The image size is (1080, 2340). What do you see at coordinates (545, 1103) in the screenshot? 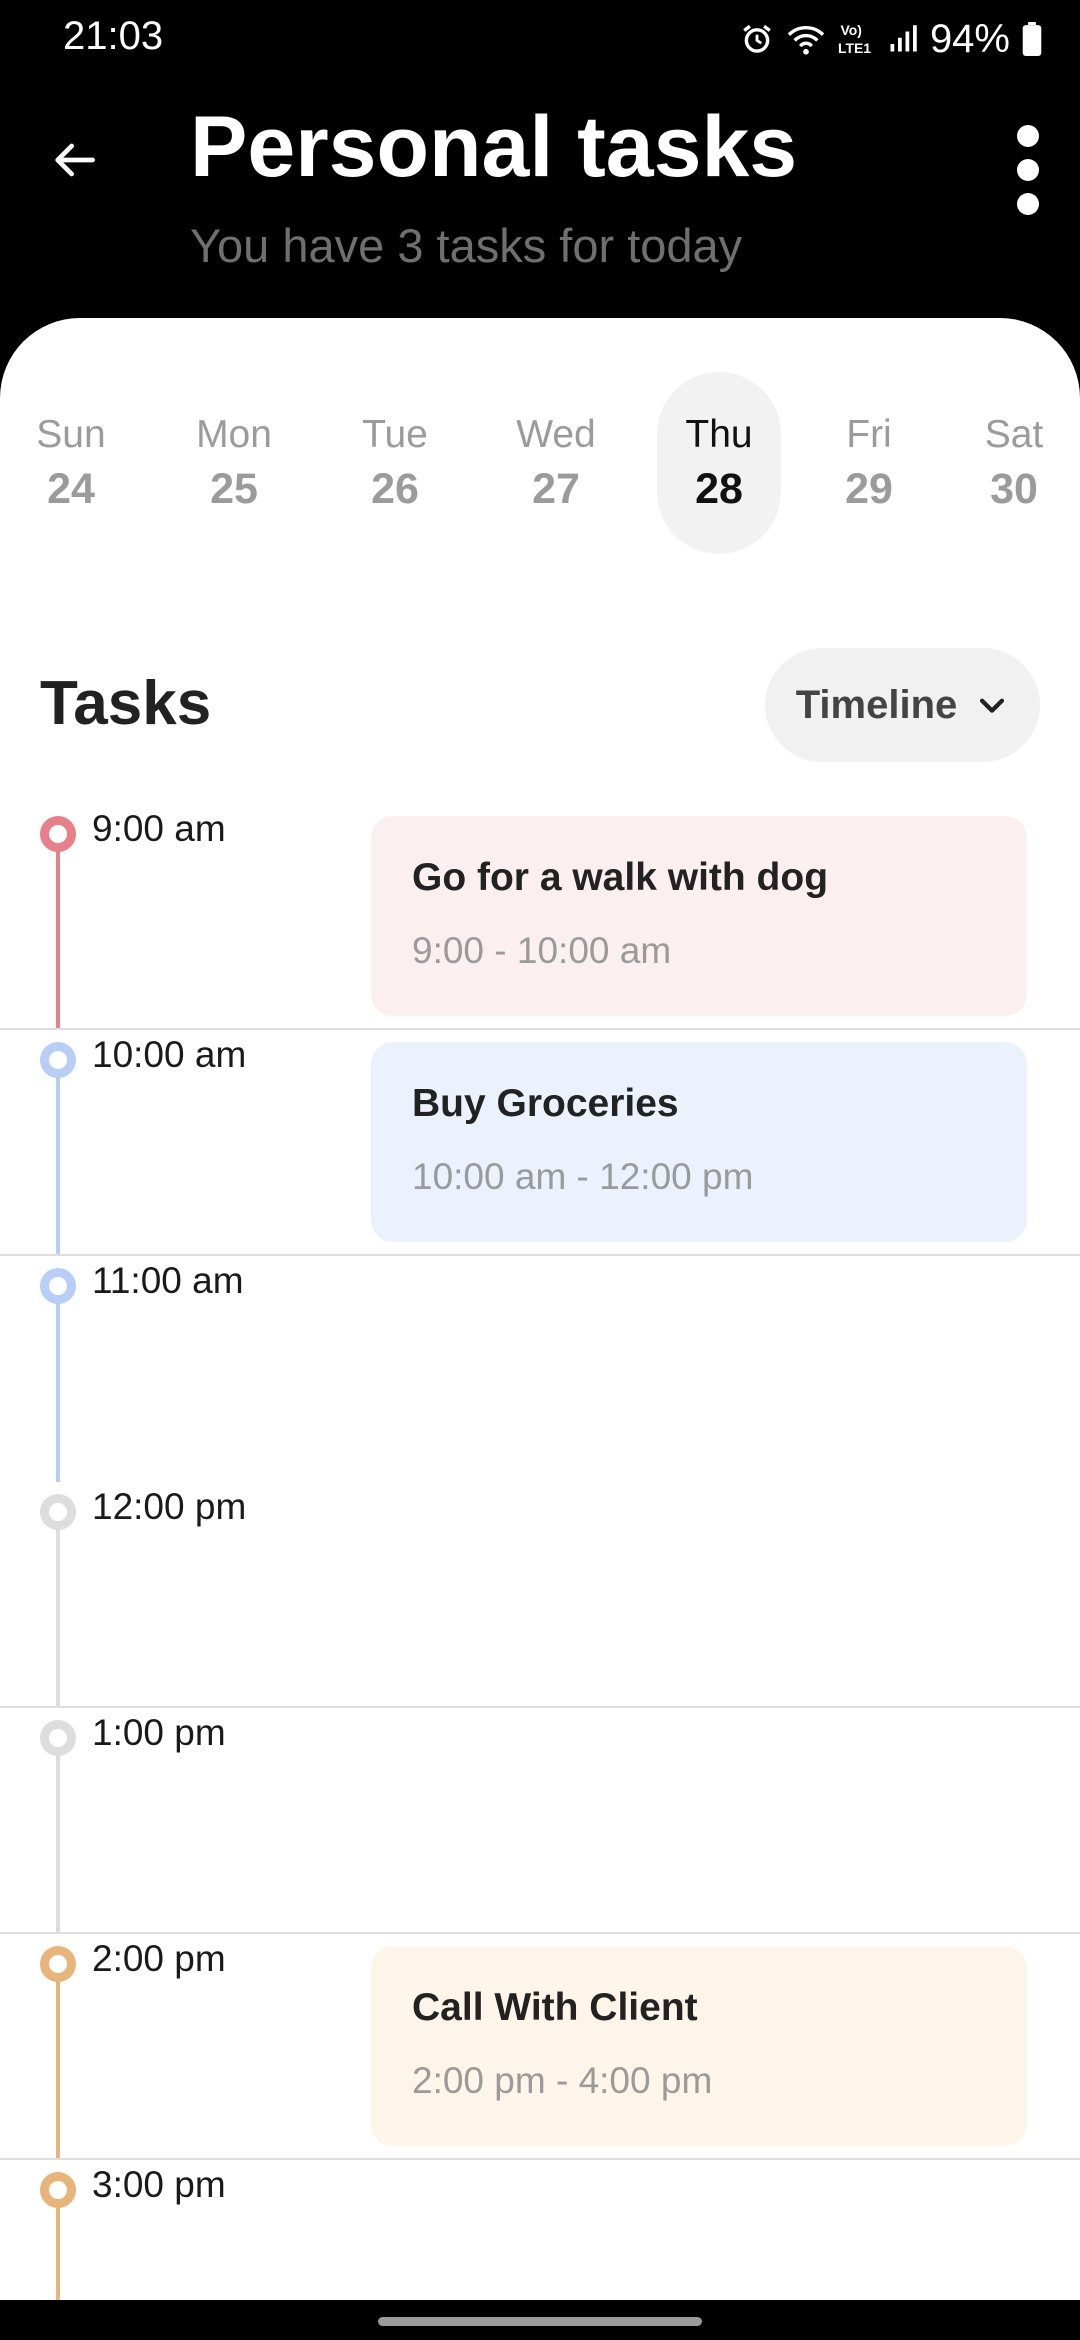
I see `task-title: Buy Groceries` at bounding box center [545, 1103].